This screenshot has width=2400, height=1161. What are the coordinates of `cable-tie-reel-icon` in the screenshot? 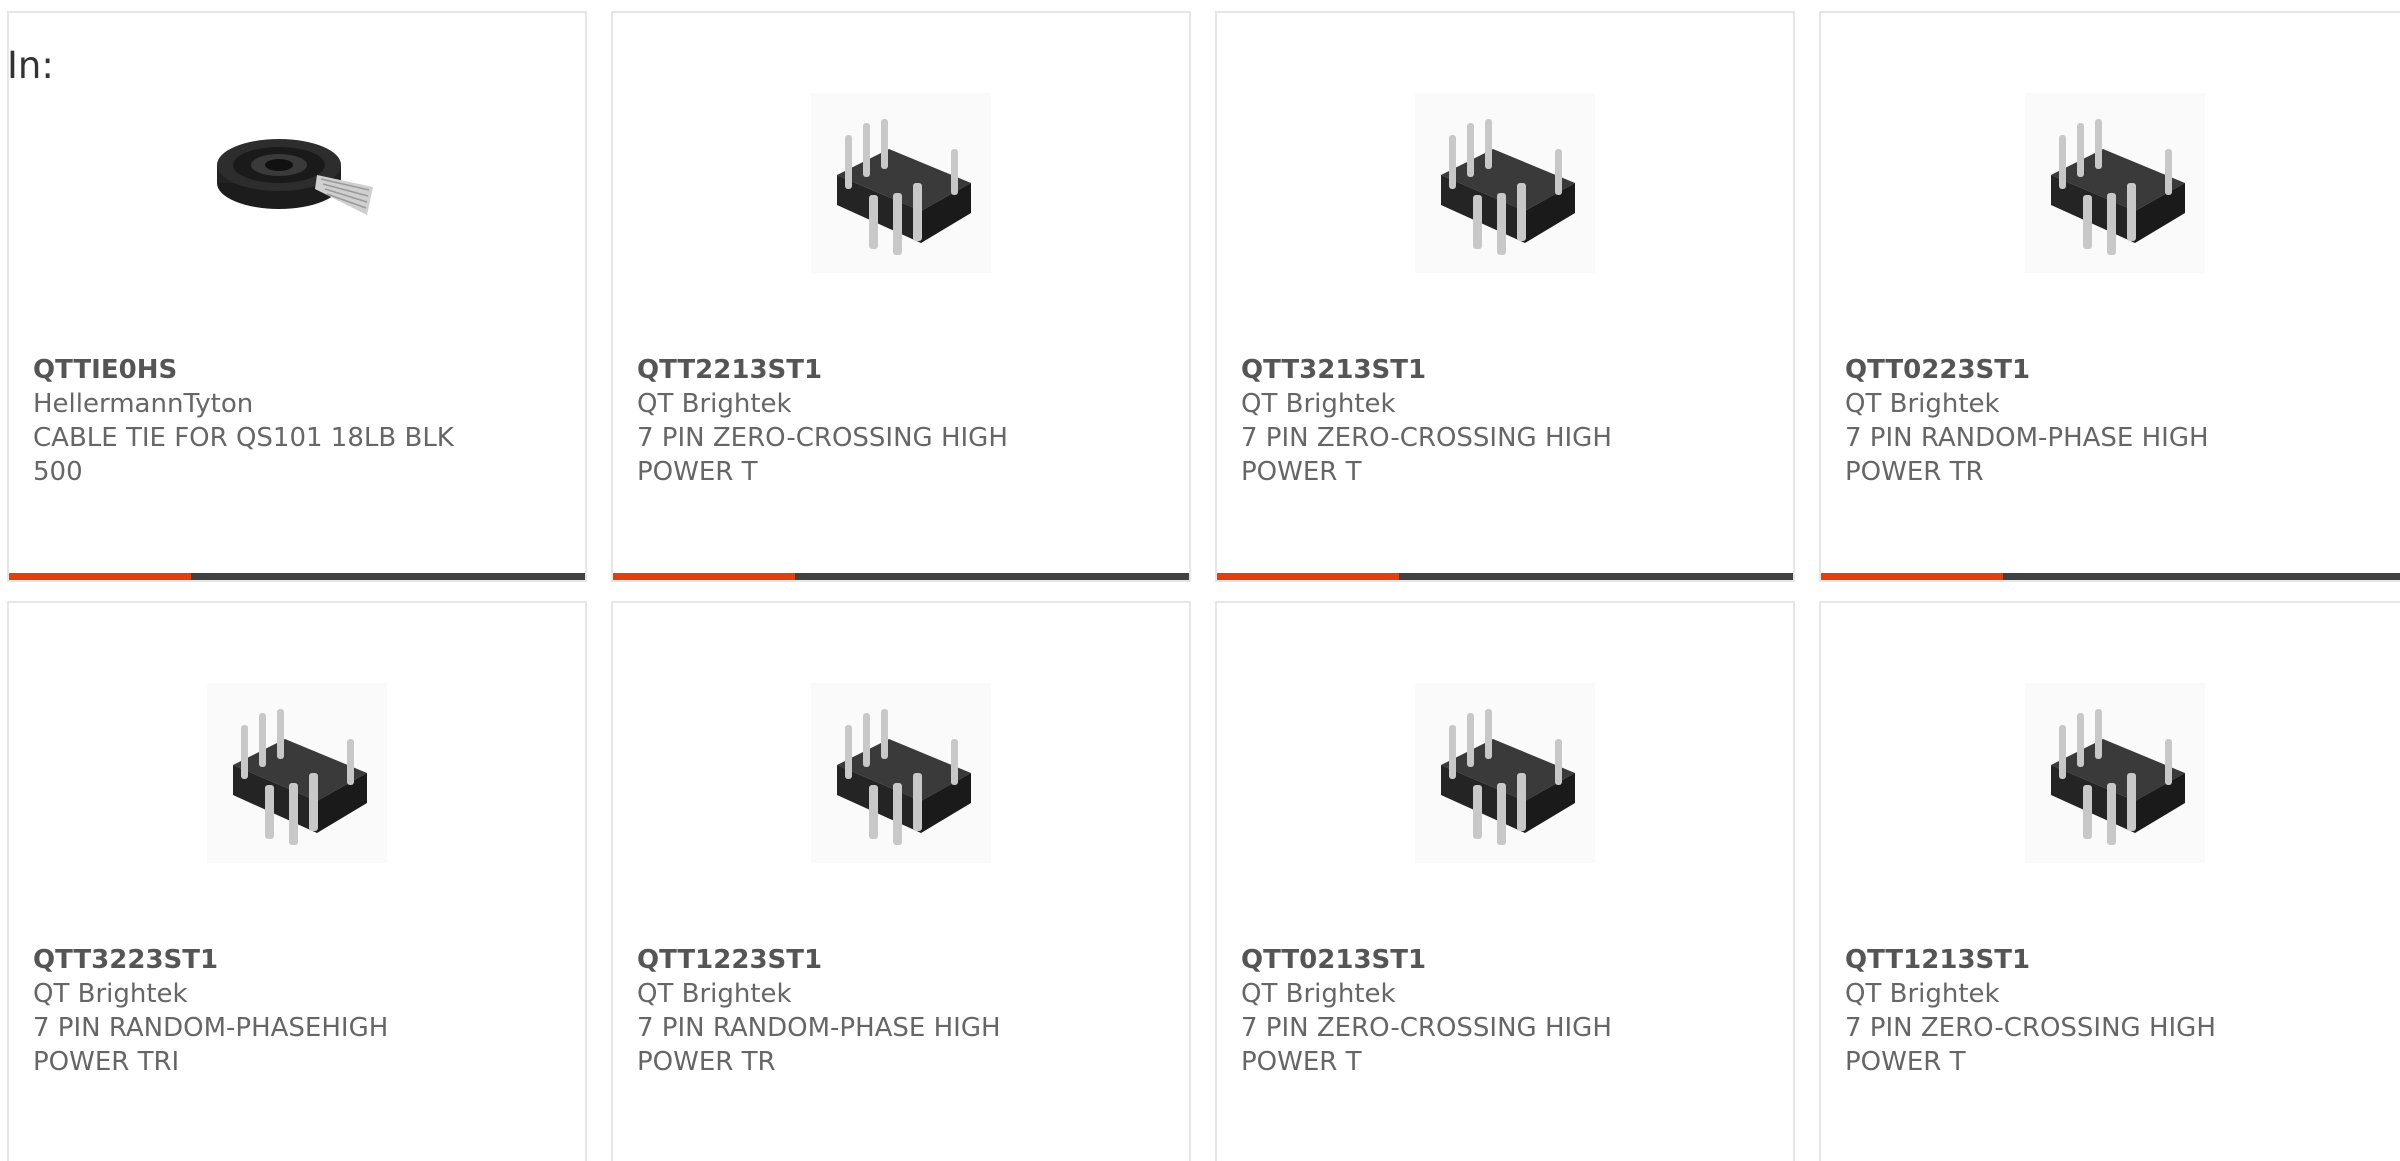 It's located at (297, 183).